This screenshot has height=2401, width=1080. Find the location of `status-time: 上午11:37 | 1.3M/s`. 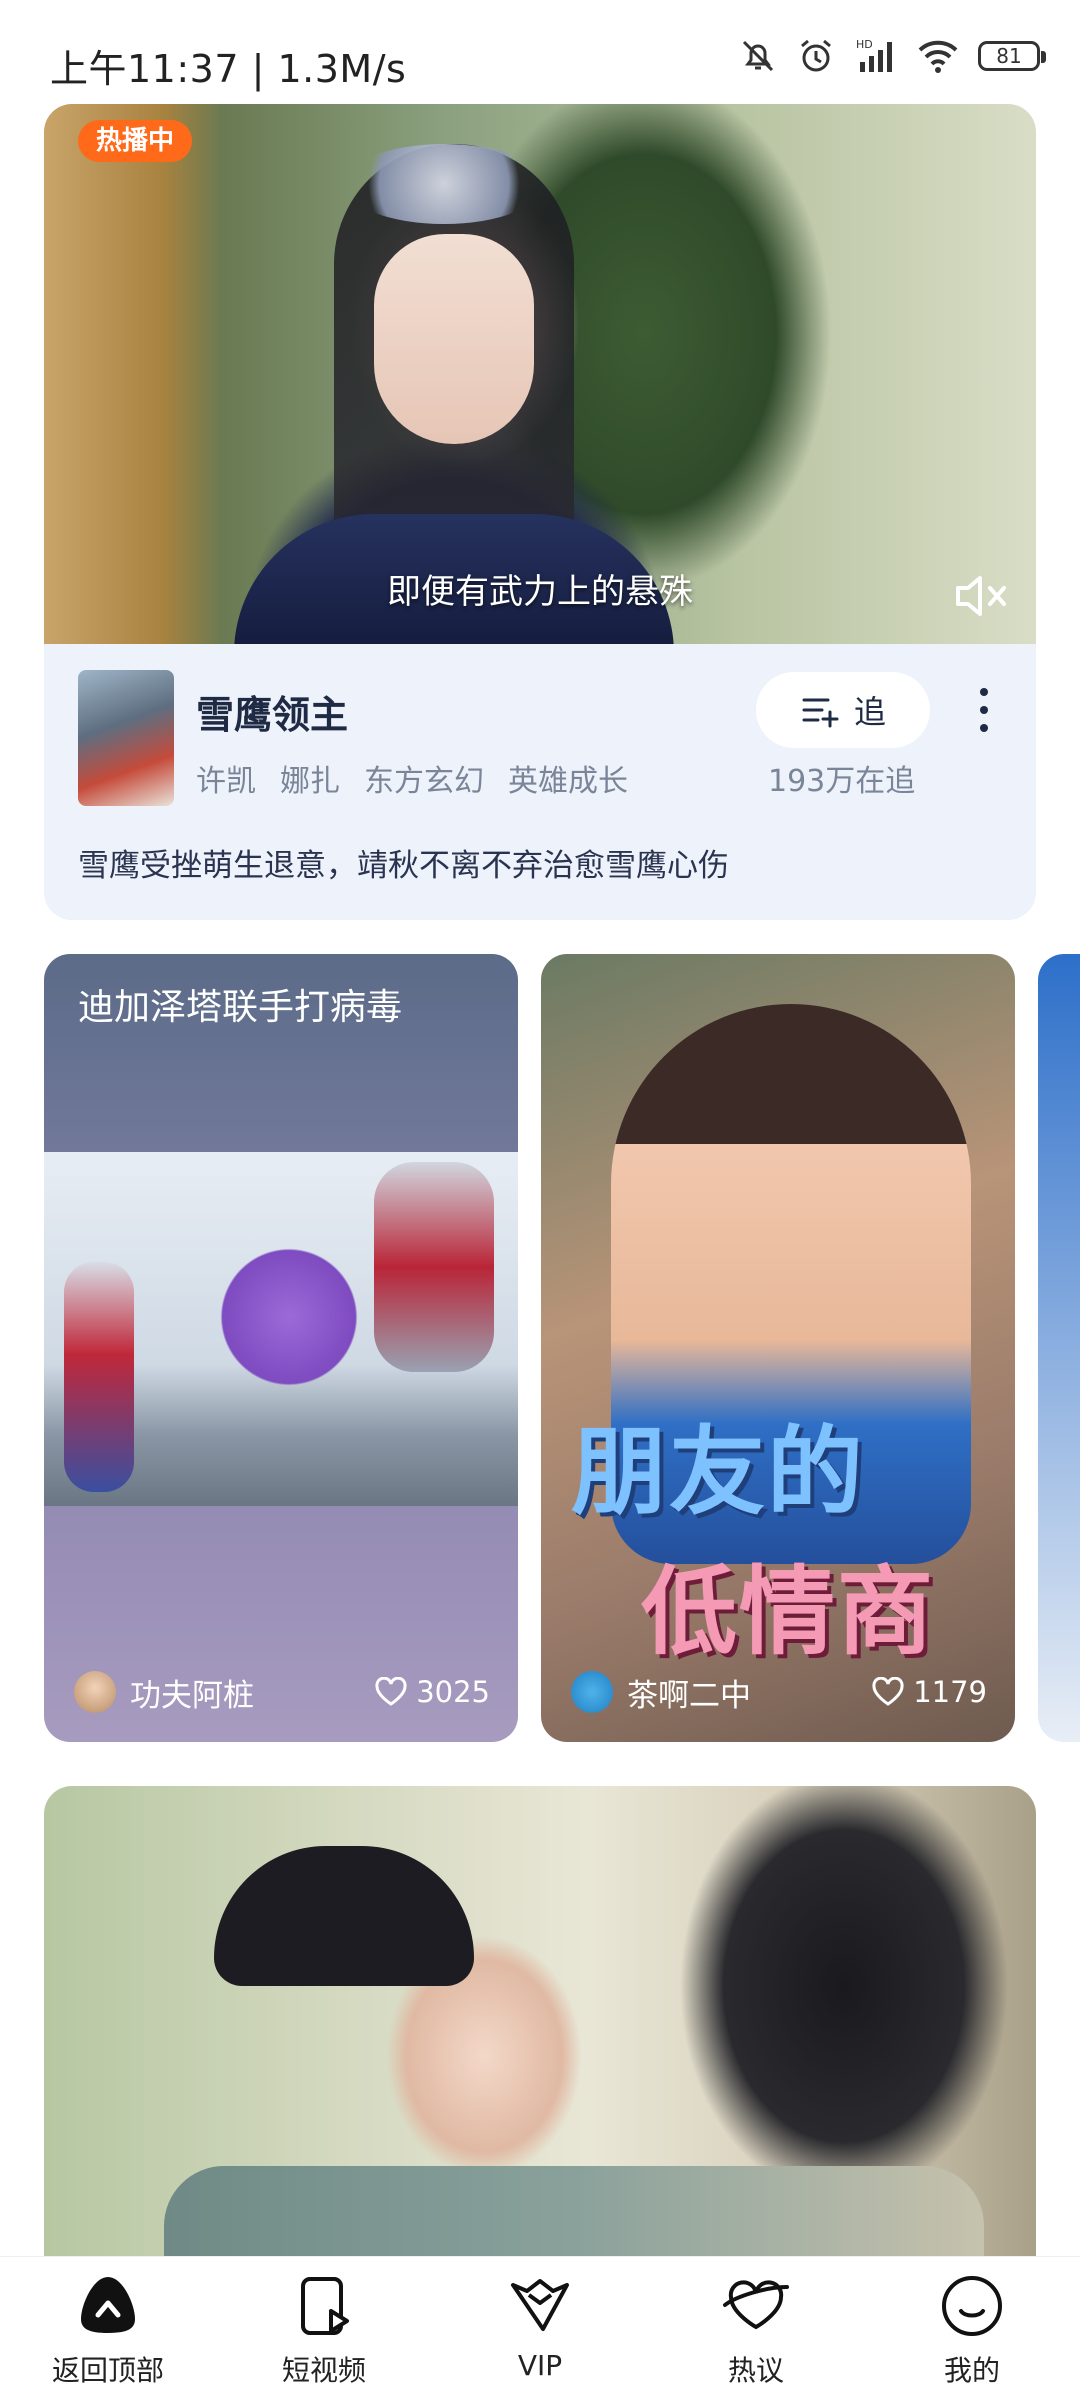

status-time: 上午11:37 | 1.3M/s is located at coordinates (228, 69).